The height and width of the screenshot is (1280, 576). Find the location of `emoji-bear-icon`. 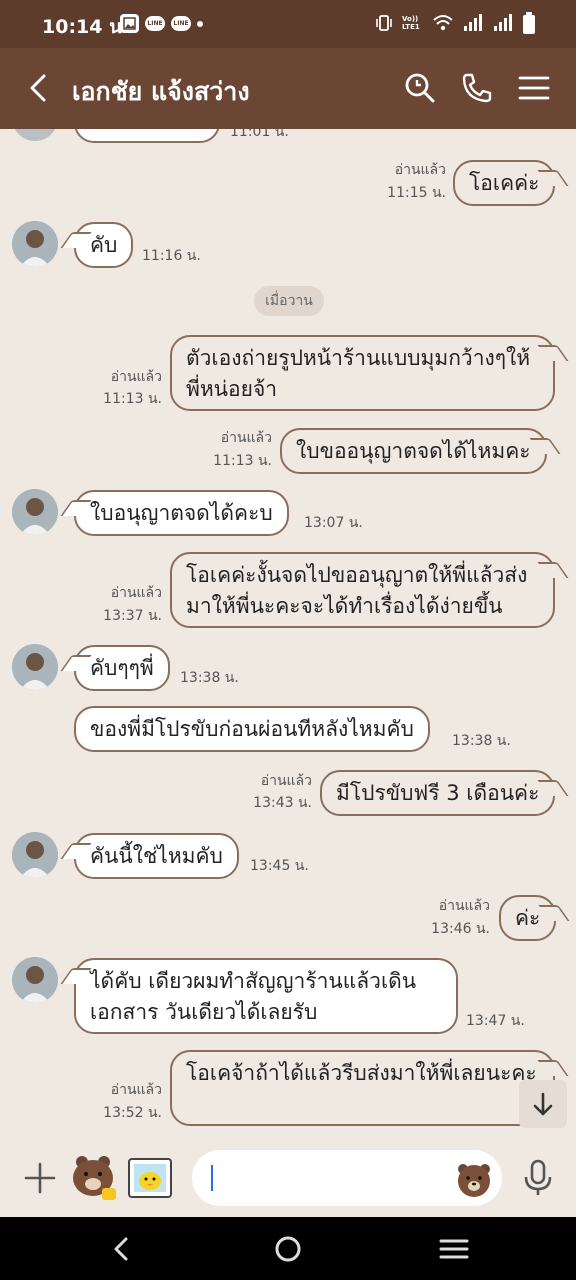

emoji-bear-icon is located at coordinates (474, 1179).